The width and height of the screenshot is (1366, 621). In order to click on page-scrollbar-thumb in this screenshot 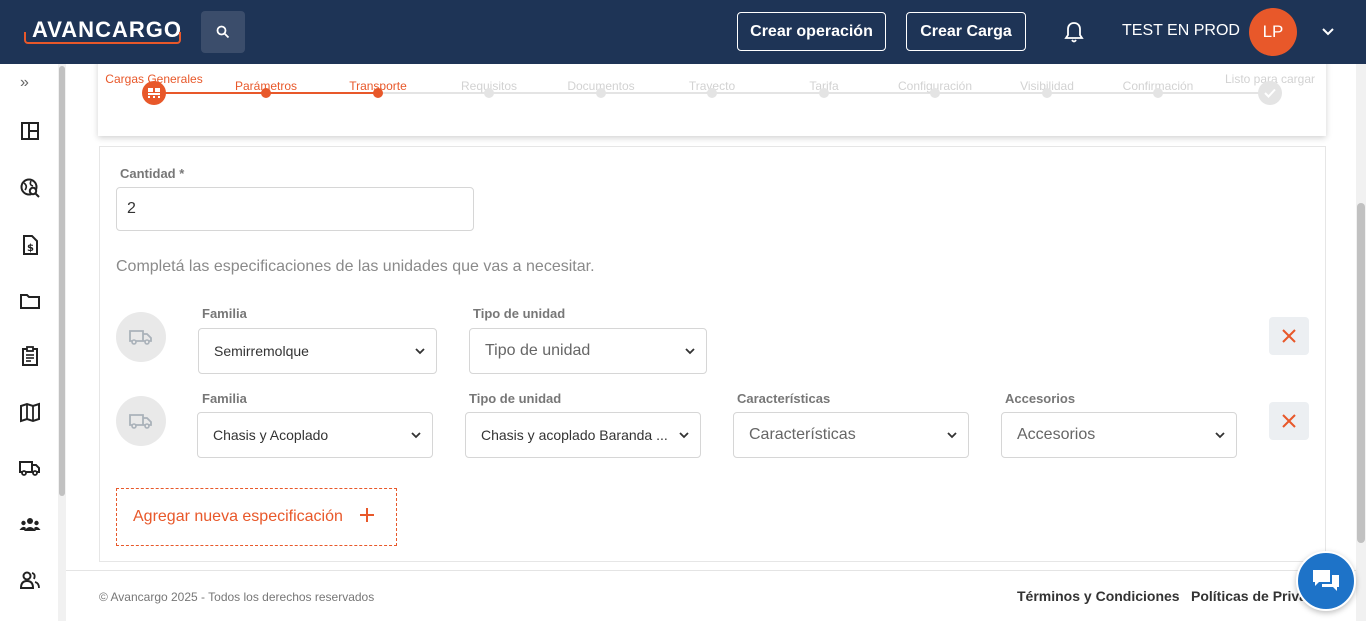, I will do `click(1361, 373)`.